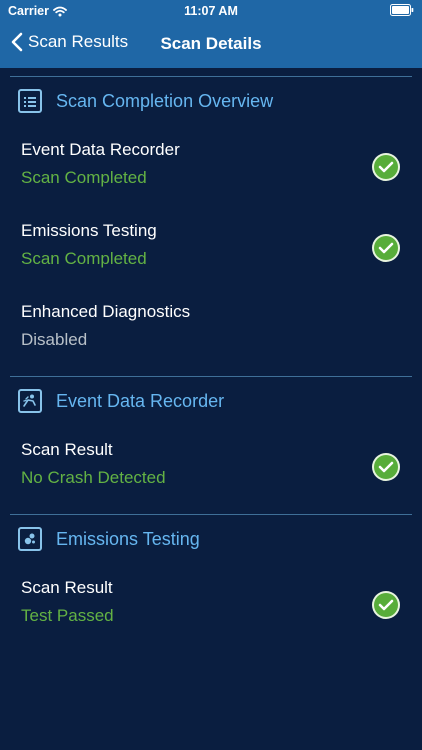  I want to click on status-time: 11:07 AM, so click(211, 11).